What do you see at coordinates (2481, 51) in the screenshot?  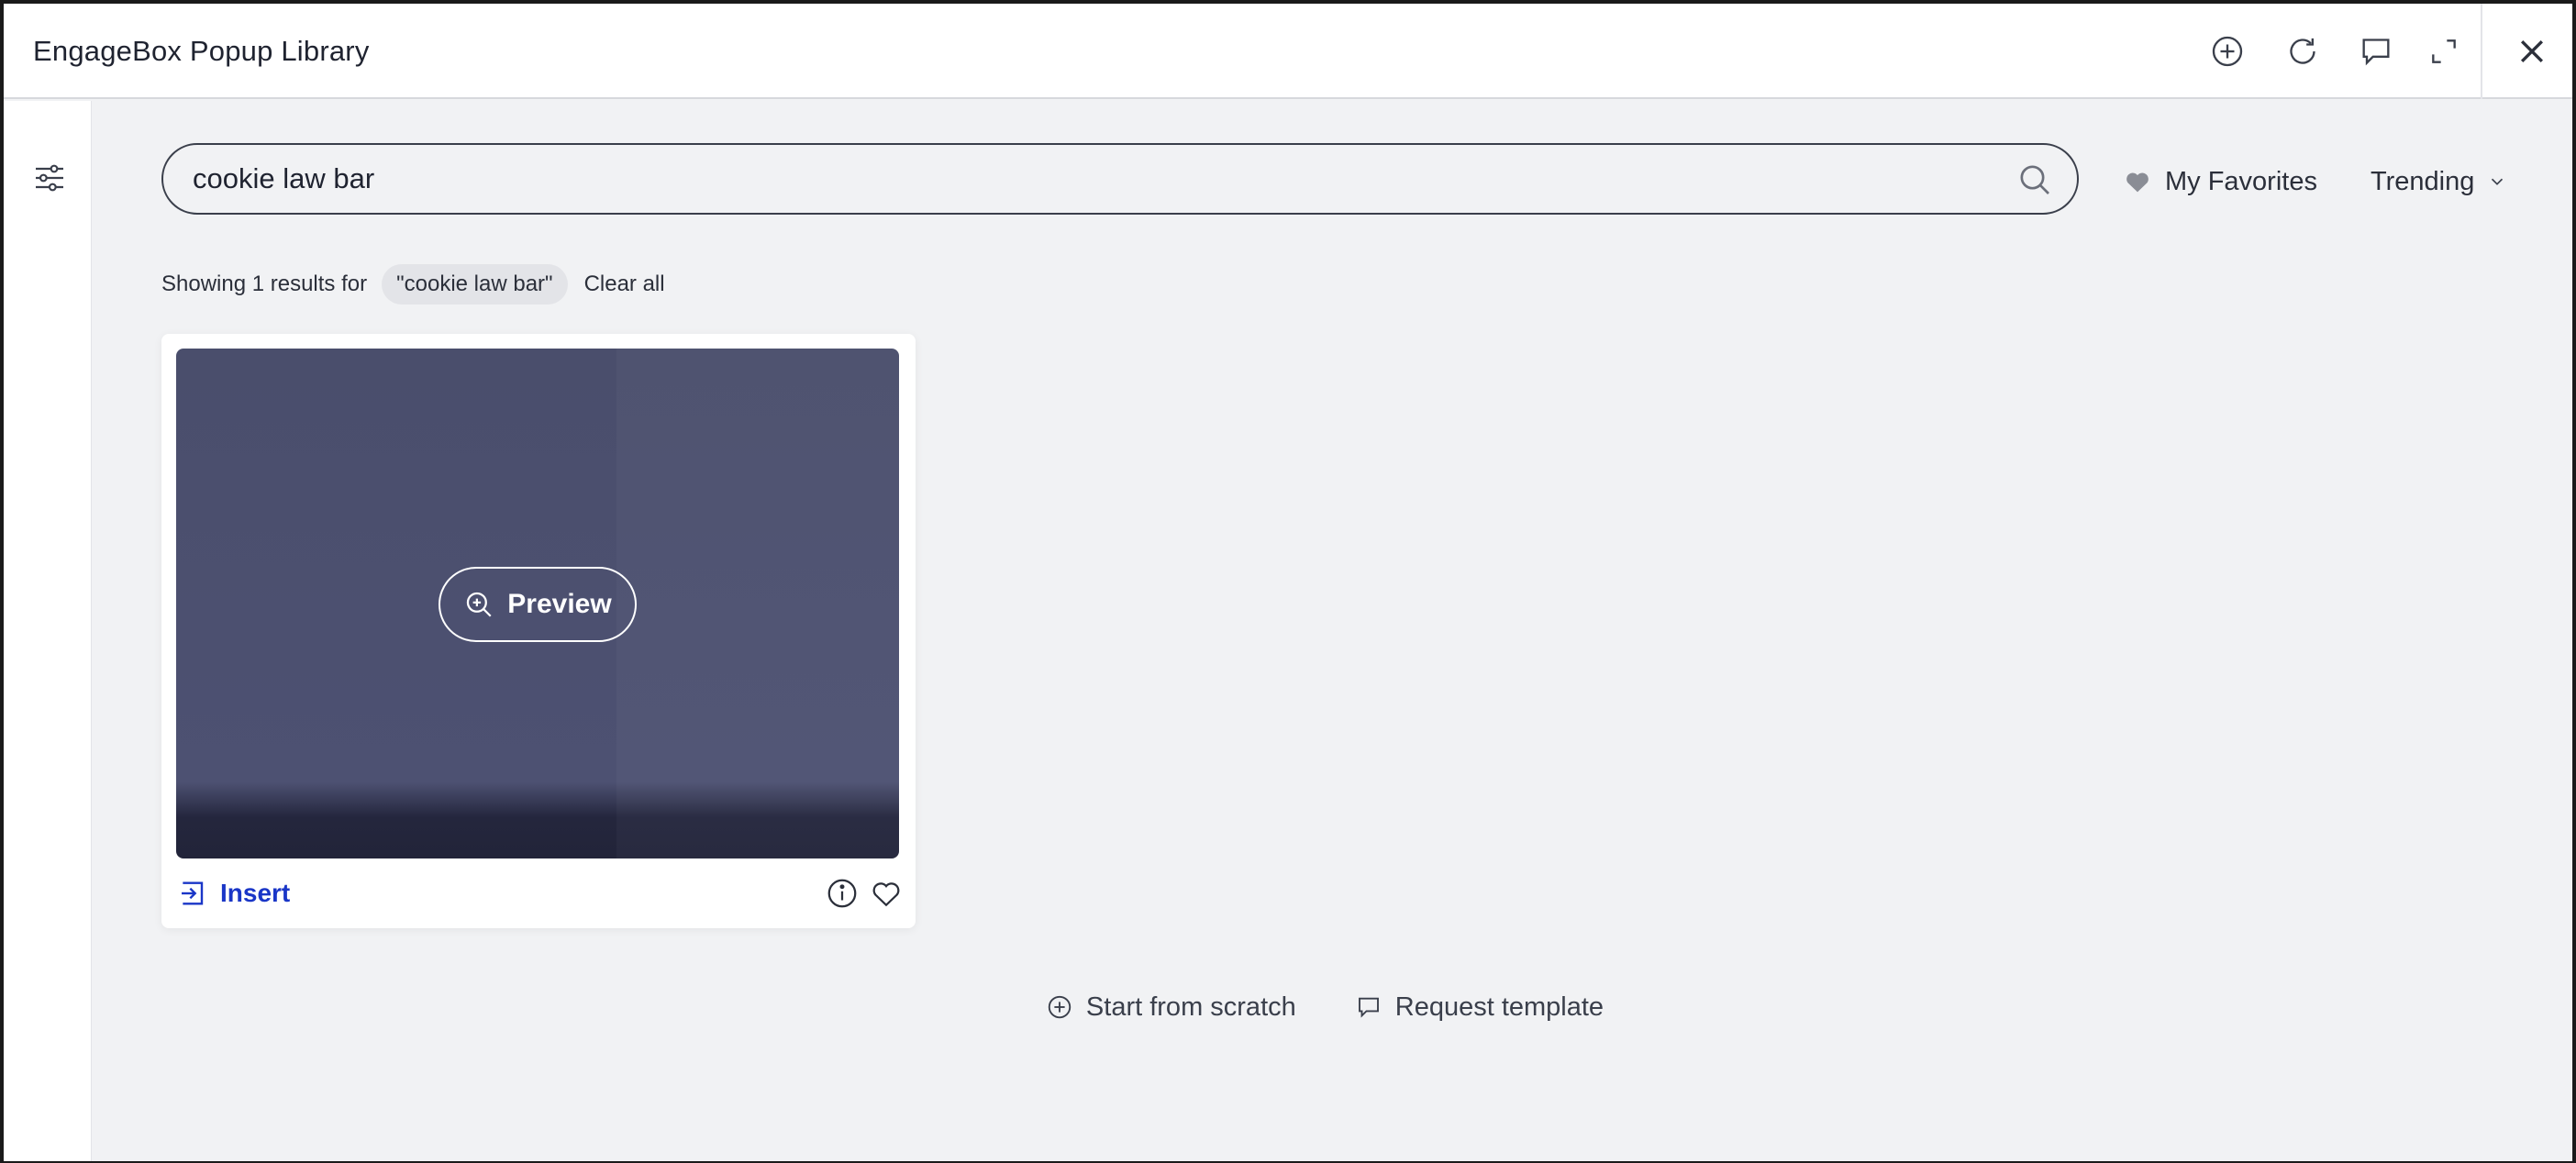 I see `titlebar-divider` at bounding box center [2481, 51].